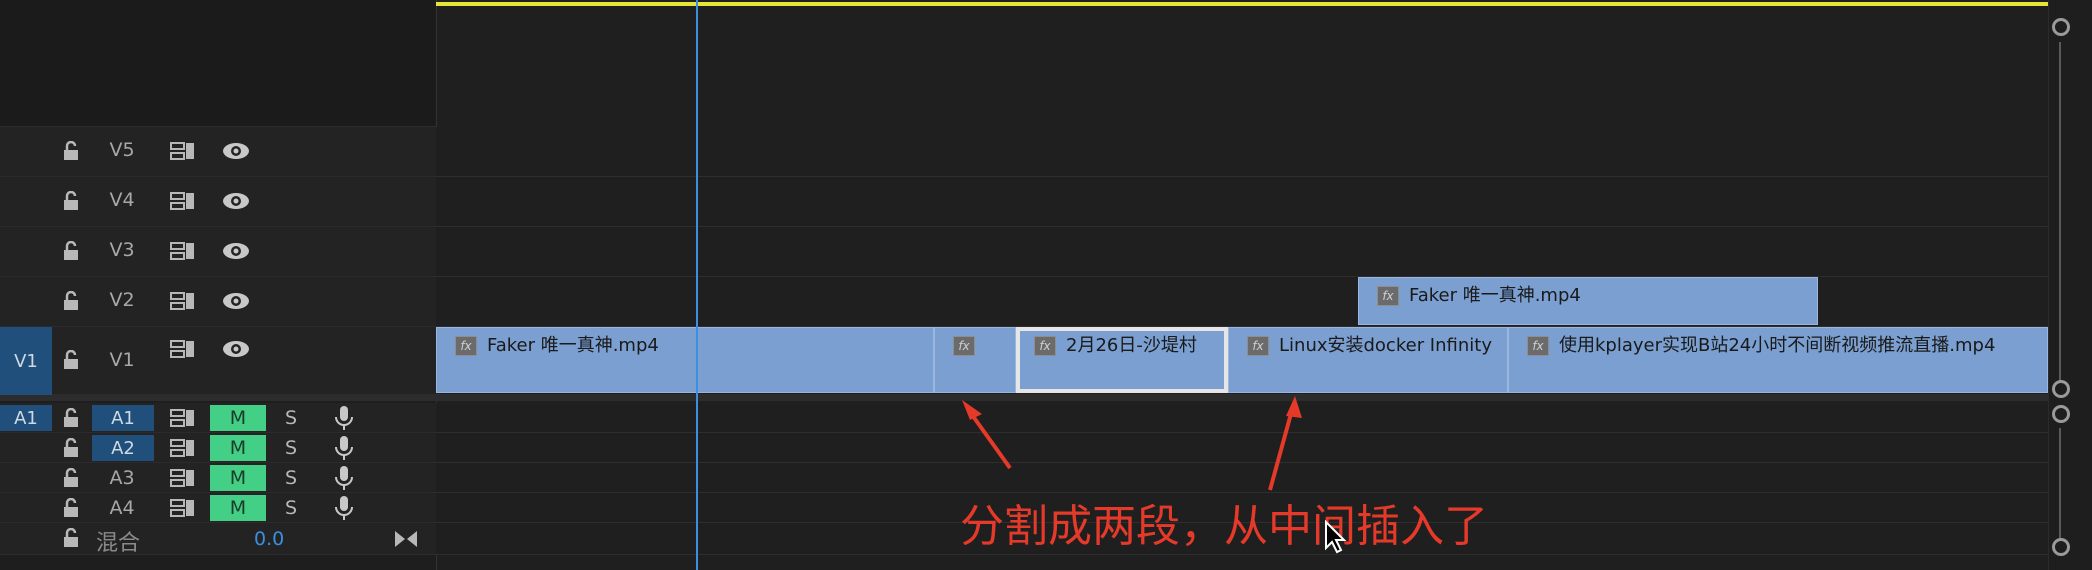 This screenshot has height=570, width=2092. I want to click on mouse-cursor-icon, so click(1336, 537).